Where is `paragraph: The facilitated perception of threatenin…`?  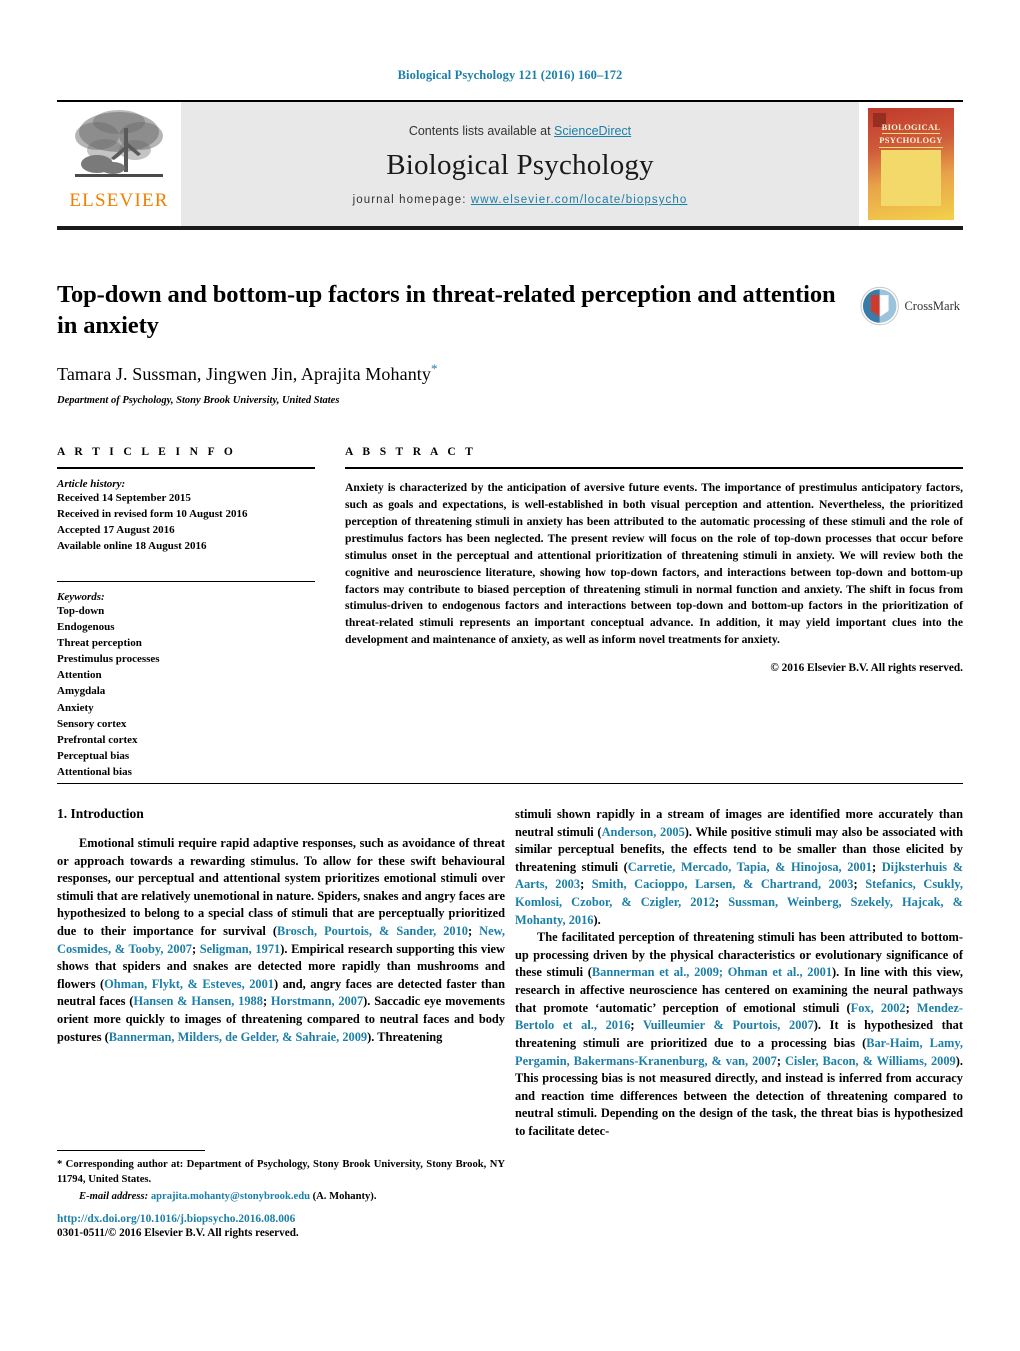
paragraph: The facilitated perception of threatenin… is located at coordinates (739, 1034).